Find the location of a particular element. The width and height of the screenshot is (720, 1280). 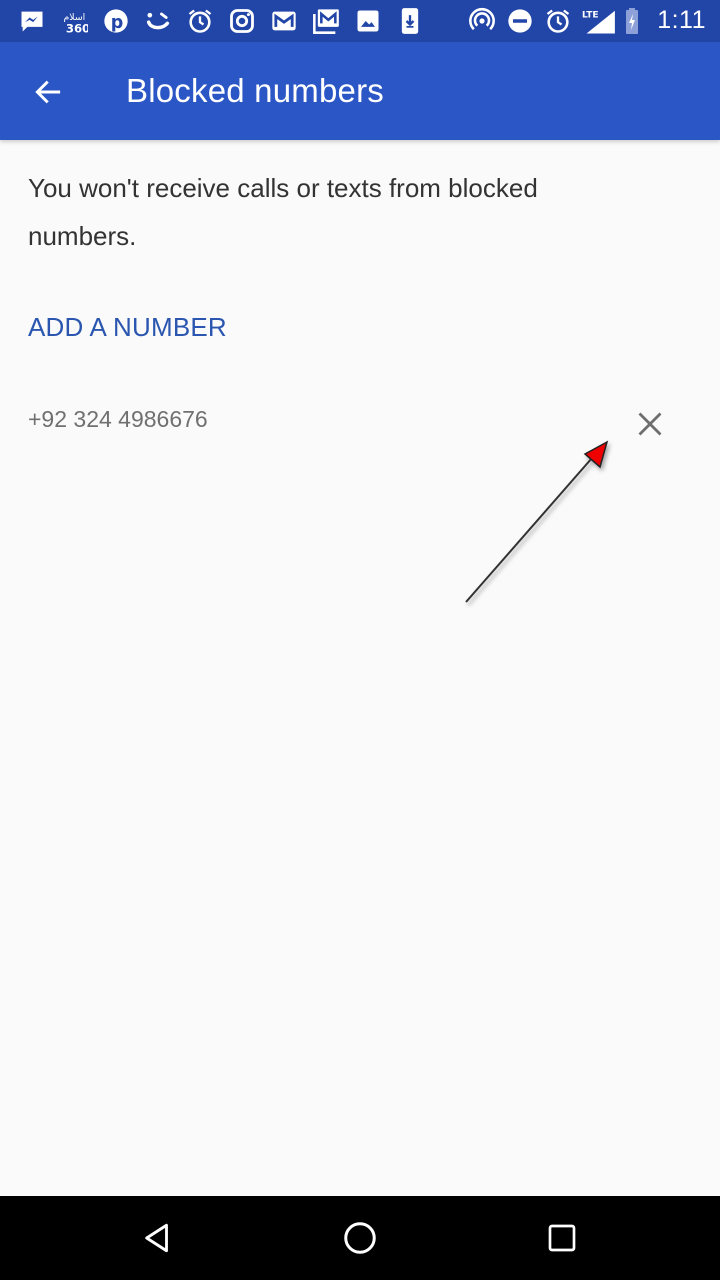

lte-signal-icon: LTE is located at coordinates (599, 21).